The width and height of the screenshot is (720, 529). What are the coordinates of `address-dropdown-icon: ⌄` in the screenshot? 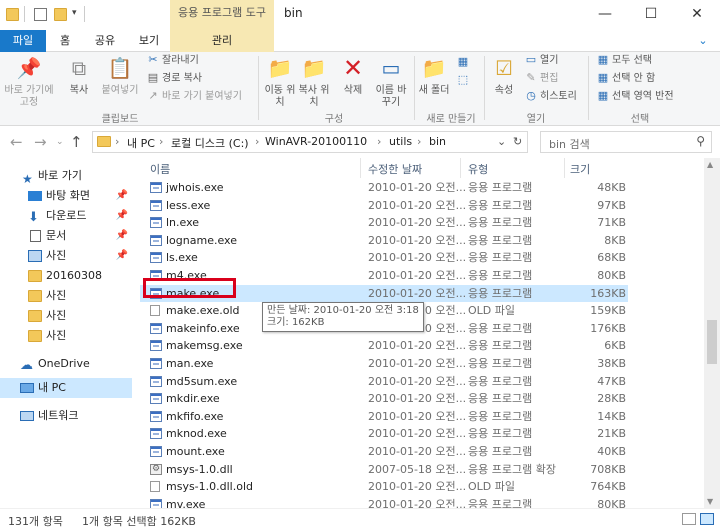 It's located at (501, 141).